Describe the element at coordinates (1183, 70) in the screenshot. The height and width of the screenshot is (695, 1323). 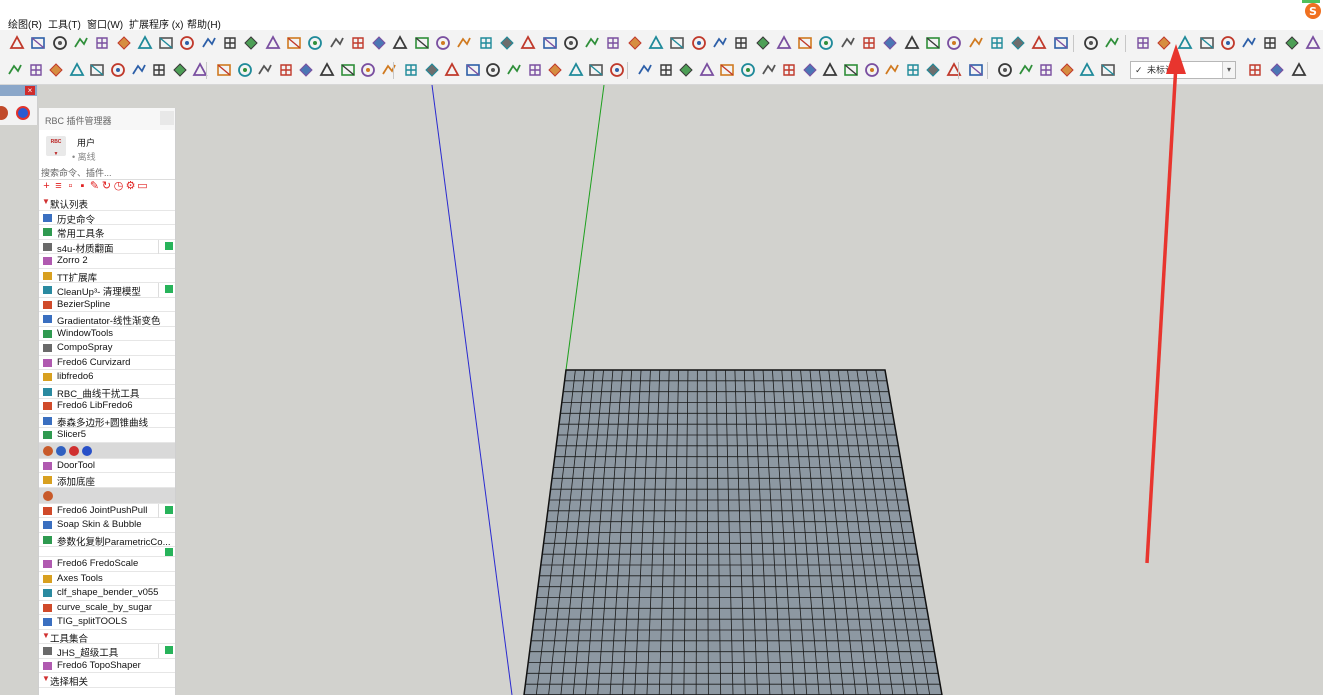
I see `layer-dropdown: ✓ 未标记 ▾` at that location.